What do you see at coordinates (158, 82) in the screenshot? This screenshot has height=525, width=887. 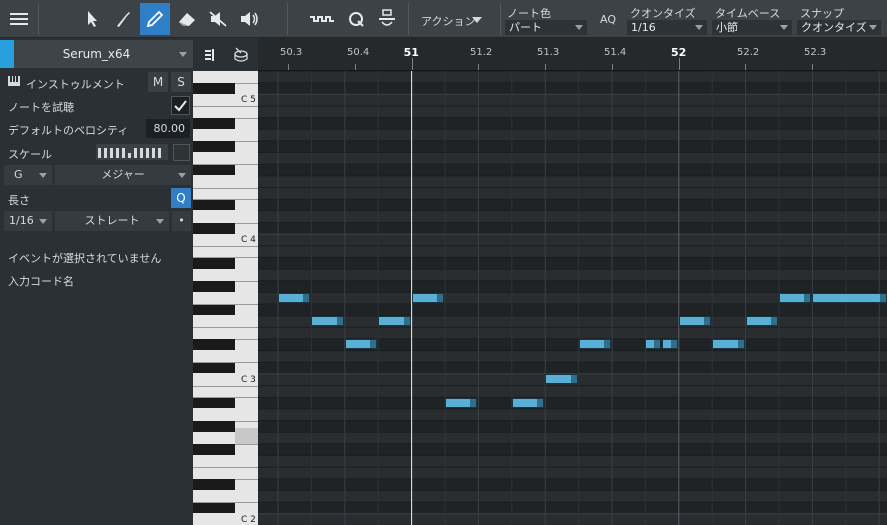 I see `mute-button: M` at bounding box center [158, 82].